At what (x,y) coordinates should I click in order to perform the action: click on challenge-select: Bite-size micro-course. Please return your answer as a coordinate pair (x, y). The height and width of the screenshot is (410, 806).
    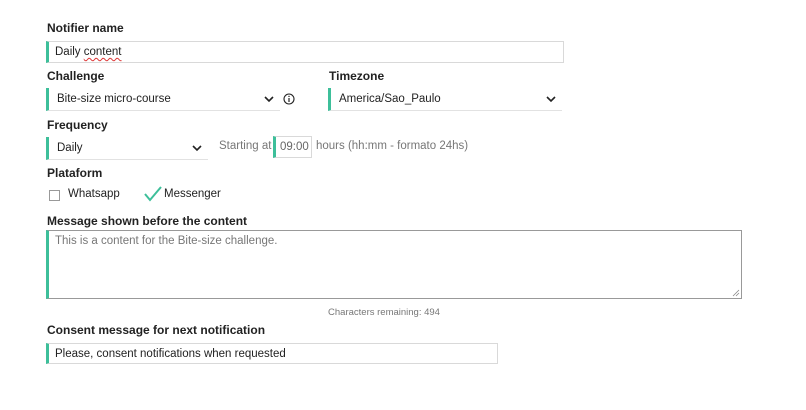
    Looking at the image, I should click on (163, 99).